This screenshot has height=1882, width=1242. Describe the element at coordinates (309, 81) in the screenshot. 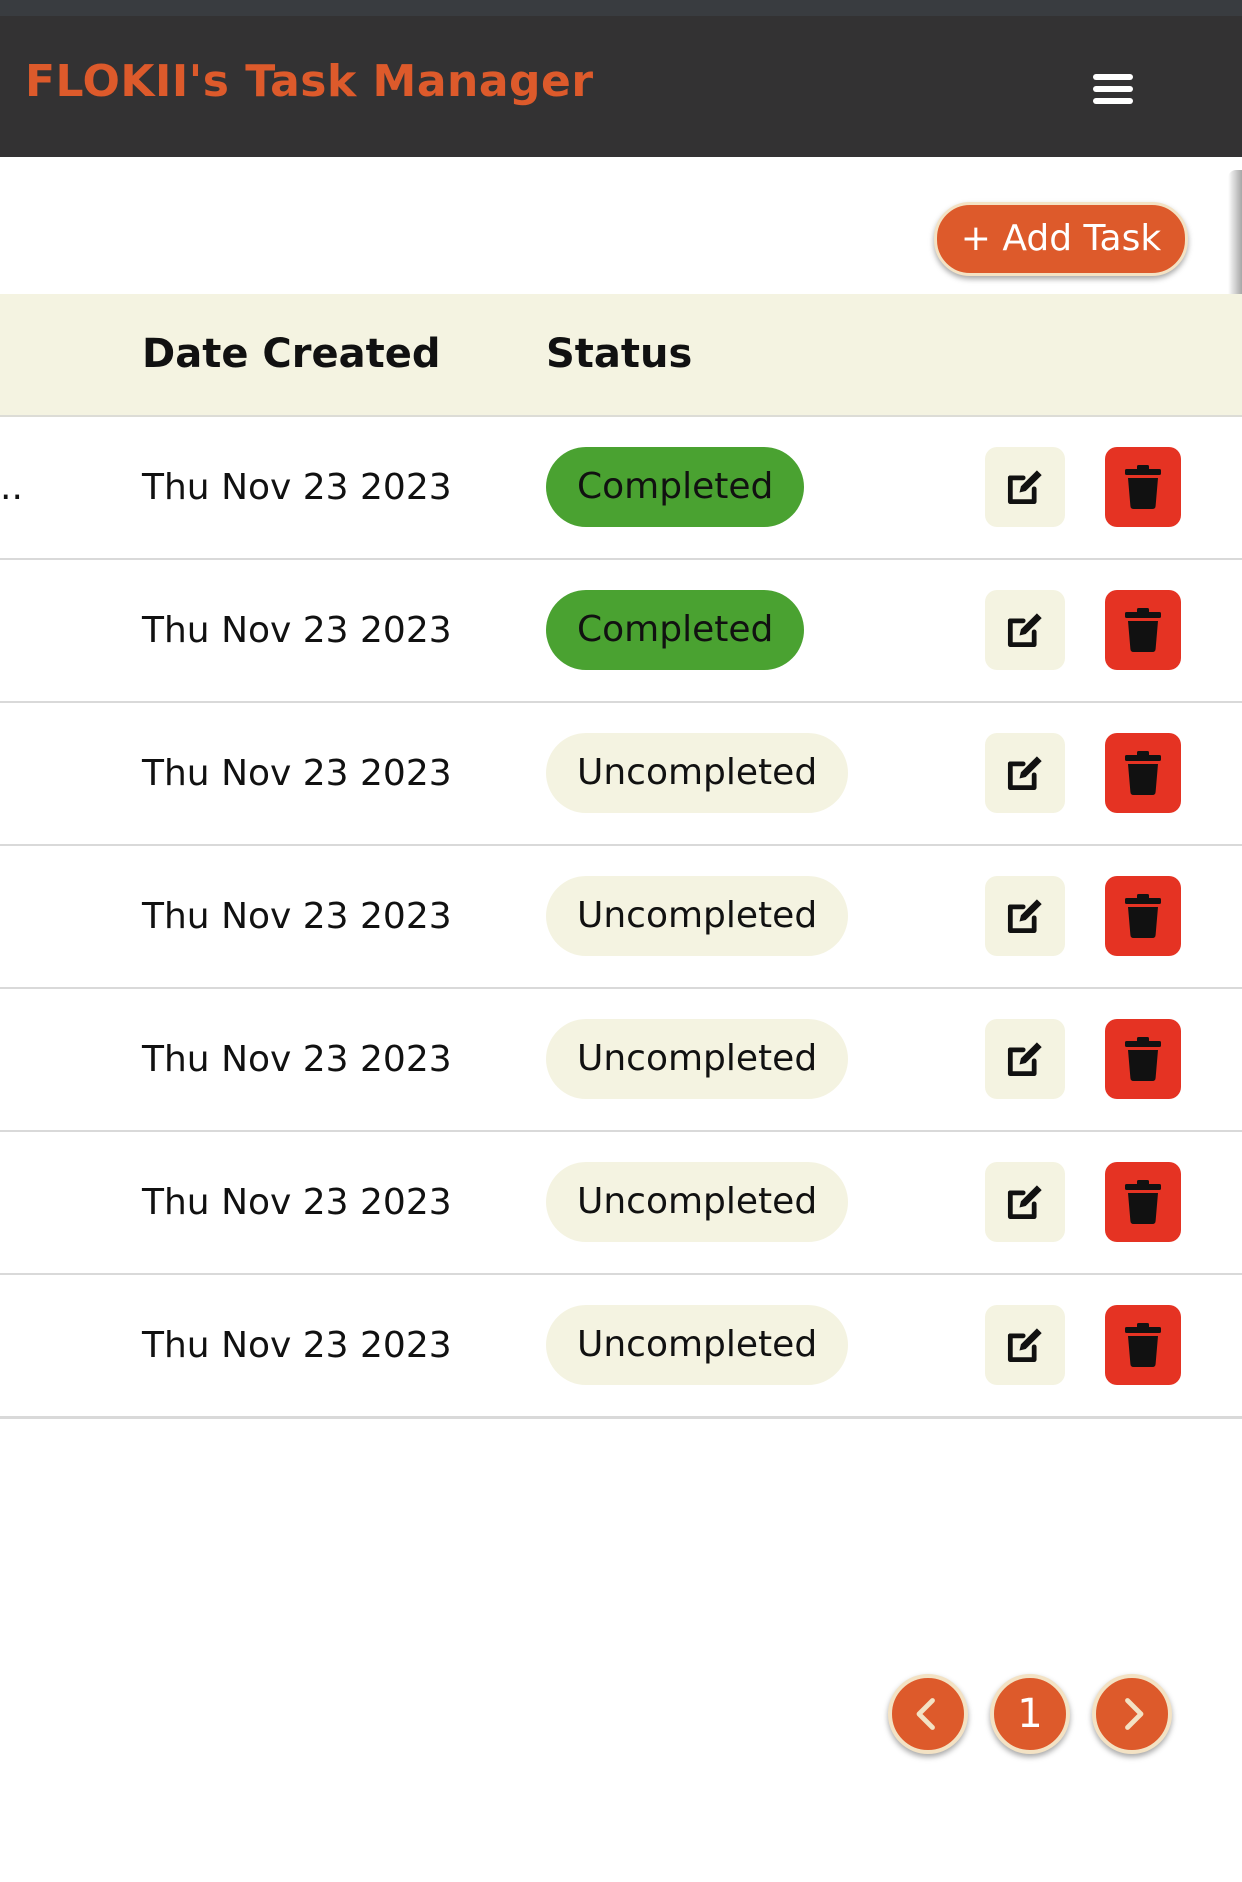

I see `app-title: FLOKII's Task Manager` at that location.